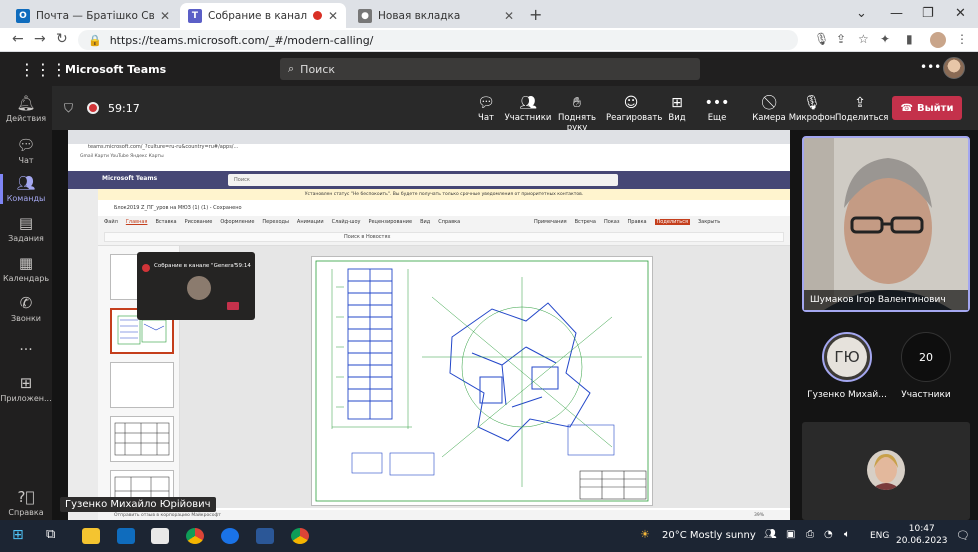  Describe the element at coordinates (717, 103) in the screenshot. I see `more-icon: •••` at that location.